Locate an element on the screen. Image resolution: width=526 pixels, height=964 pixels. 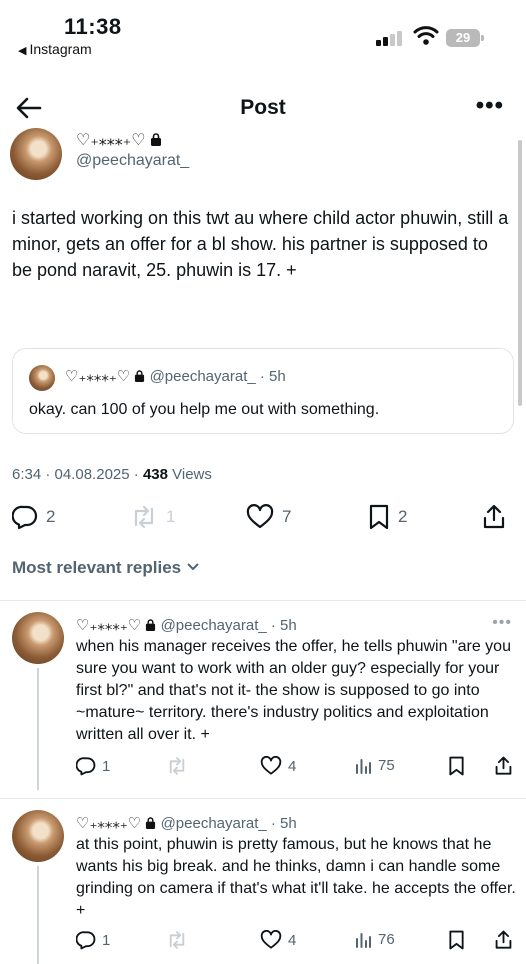
quote-header: ♡₊⁎⁎⁎₊♡ @peechayarat_ · 5h is located at coordinates (175, 376).